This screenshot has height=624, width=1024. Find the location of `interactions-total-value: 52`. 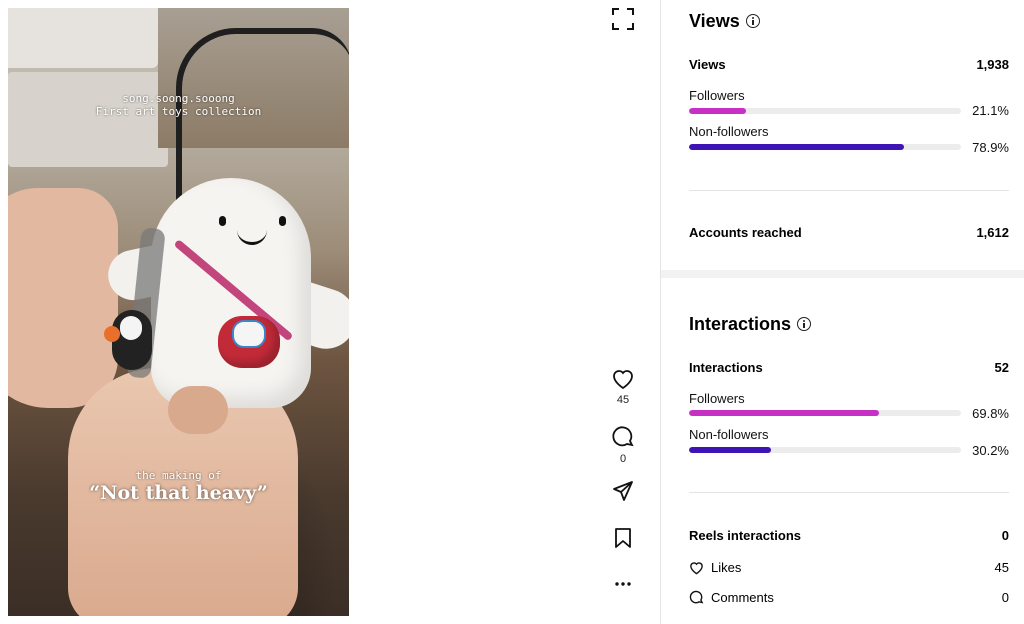

interactions-total-value: 52 is located at coordinates (1001, 367).